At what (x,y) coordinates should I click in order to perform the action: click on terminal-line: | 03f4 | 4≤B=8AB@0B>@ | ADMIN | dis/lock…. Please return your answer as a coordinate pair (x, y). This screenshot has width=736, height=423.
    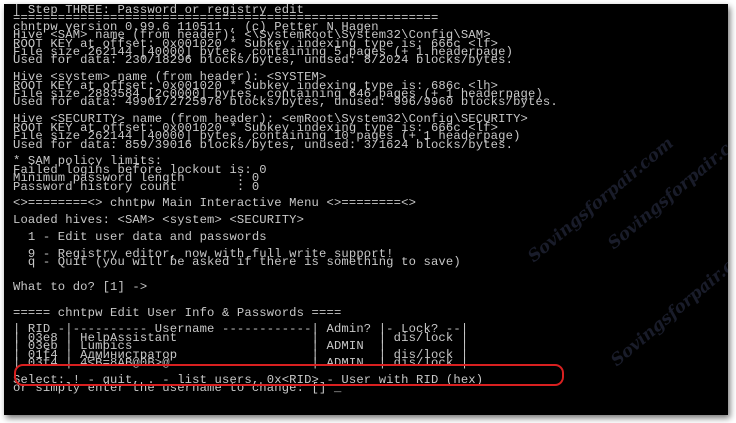
    Looking at the image, I should click on (241, 363).